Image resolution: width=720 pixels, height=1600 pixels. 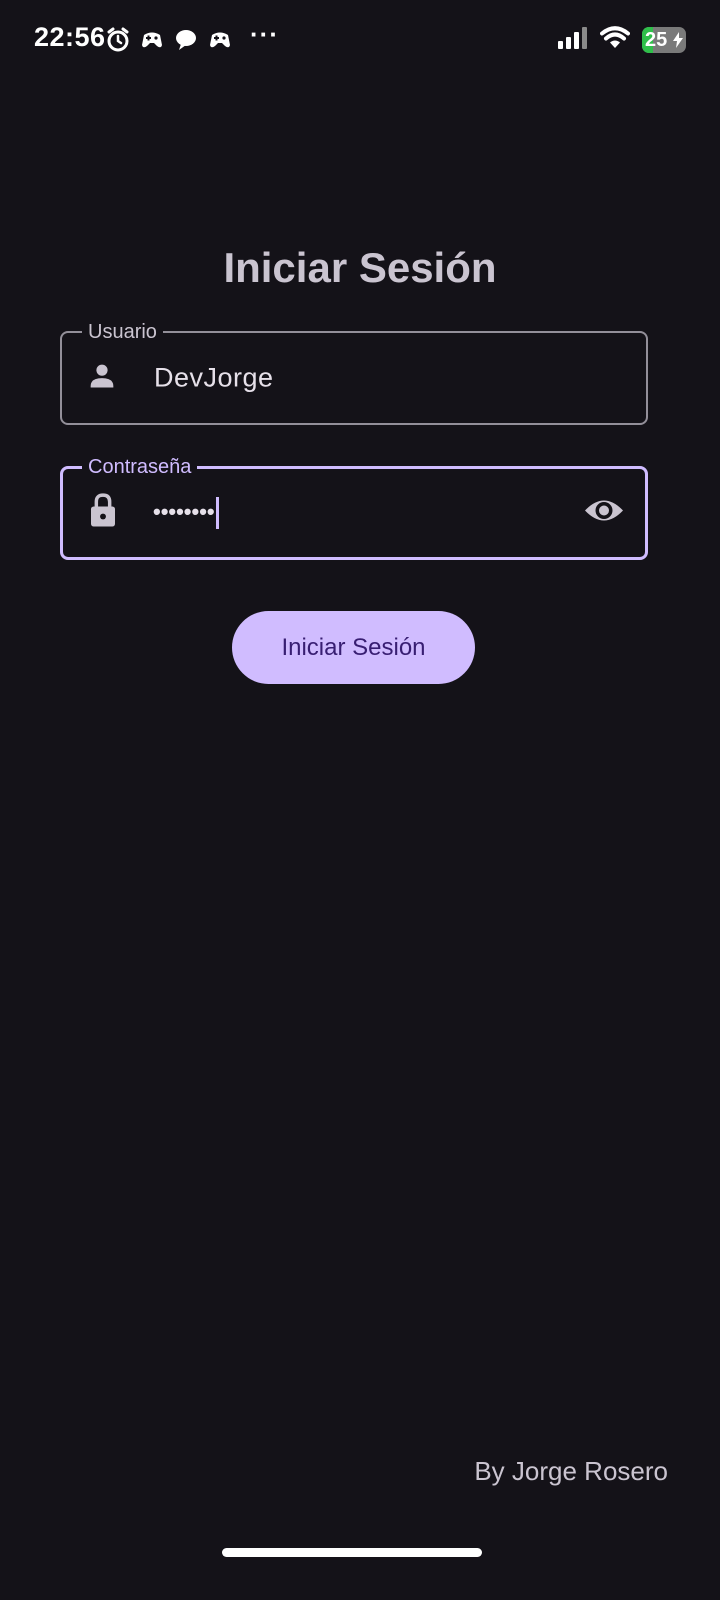 I want to click on battery-level: 25, so click(x=656, y=40).